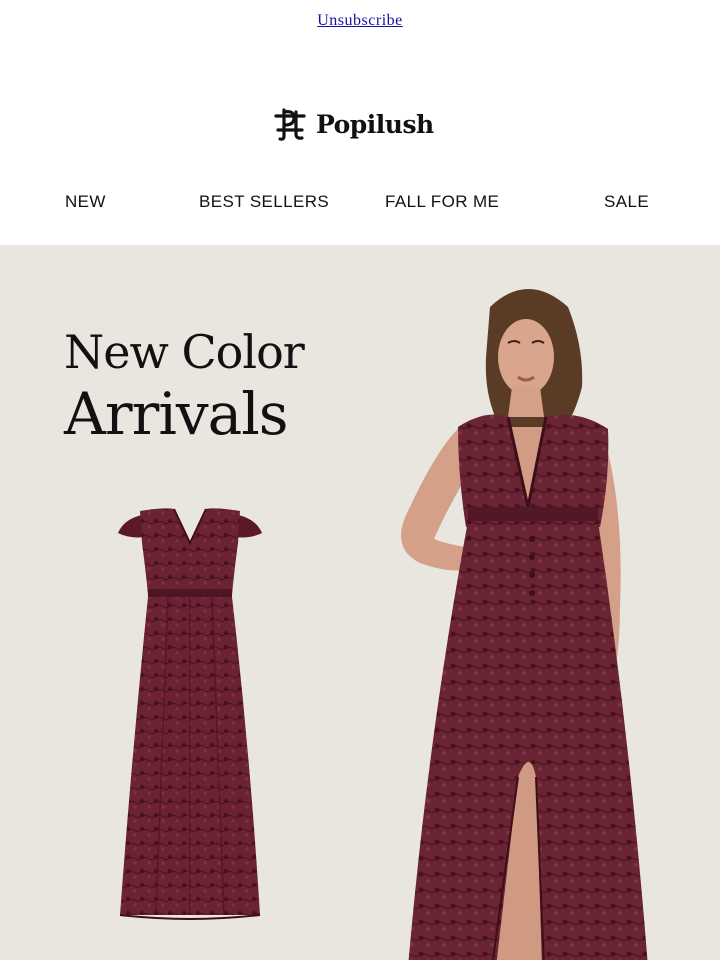 The width and height of the screenshot is (720, 960). What do you see at coordinates (360, 205) in the screenshot?
I see `main-nav: NEW BEST SELLERS FALL FOR ME SALE` at bounding box center [360, 205].